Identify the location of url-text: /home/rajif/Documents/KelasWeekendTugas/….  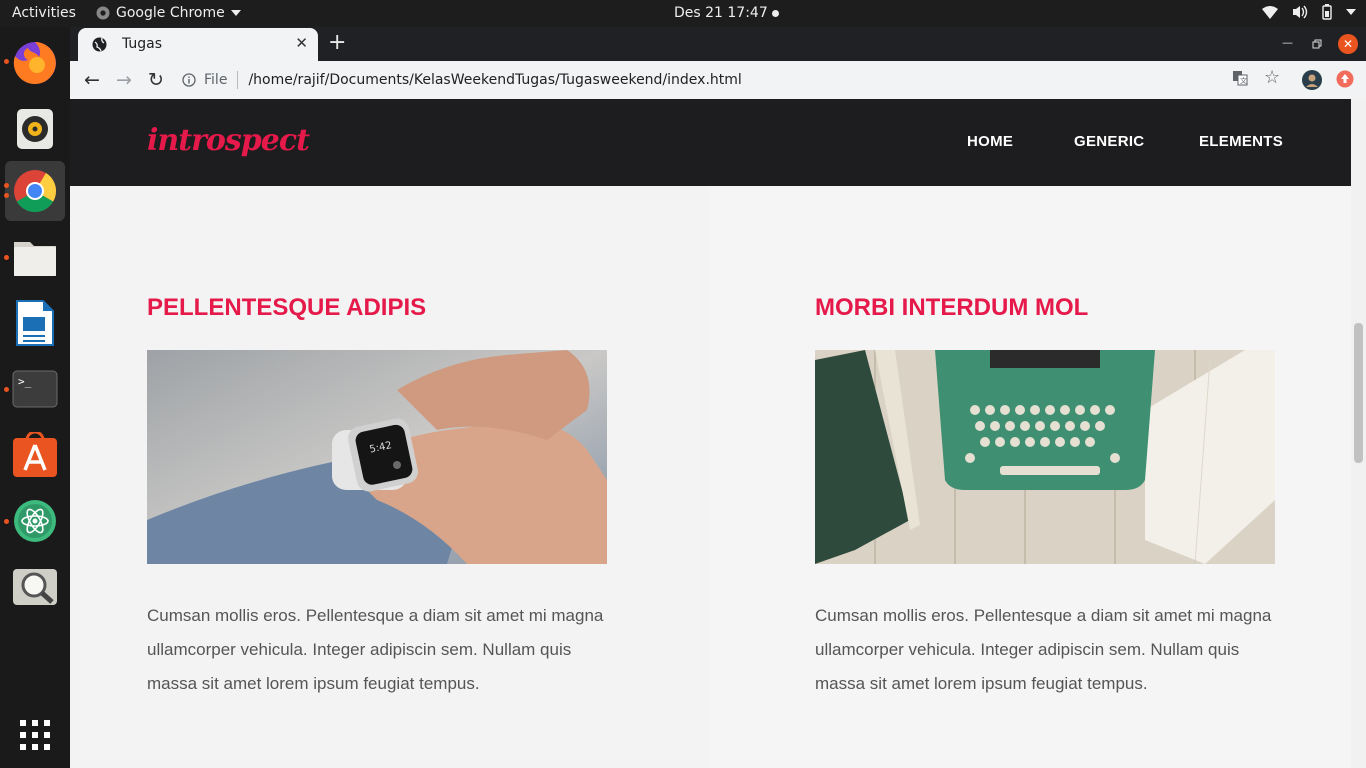
(495, 80).